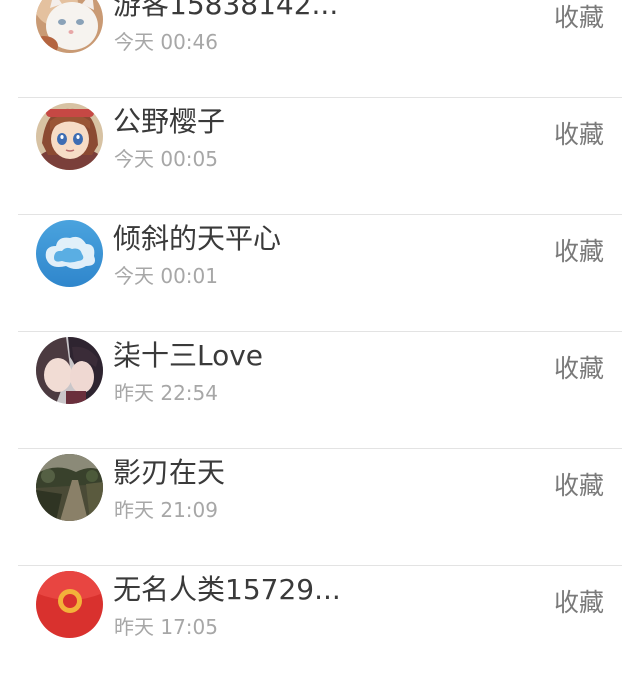 The image size is (640, 678). Describe the element at coordinates (166, 393) in the screenshot. I see `timestamp: 昨天 22:54` at that location.